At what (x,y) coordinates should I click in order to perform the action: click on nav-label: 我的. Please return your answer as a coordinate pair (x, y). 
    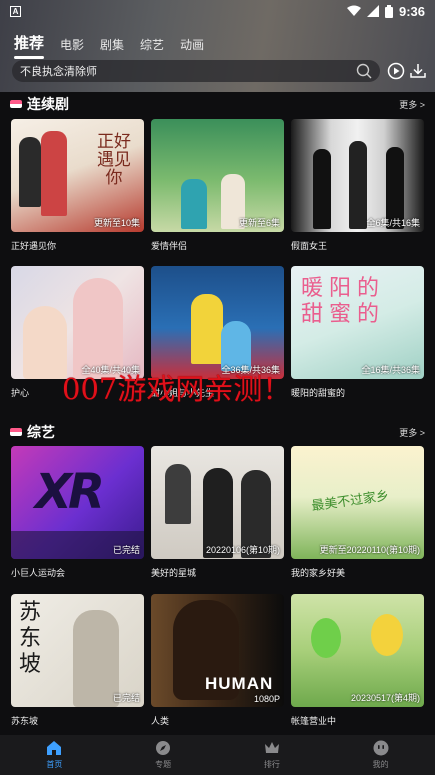
    Looking at the image, I should click on (380, 764).